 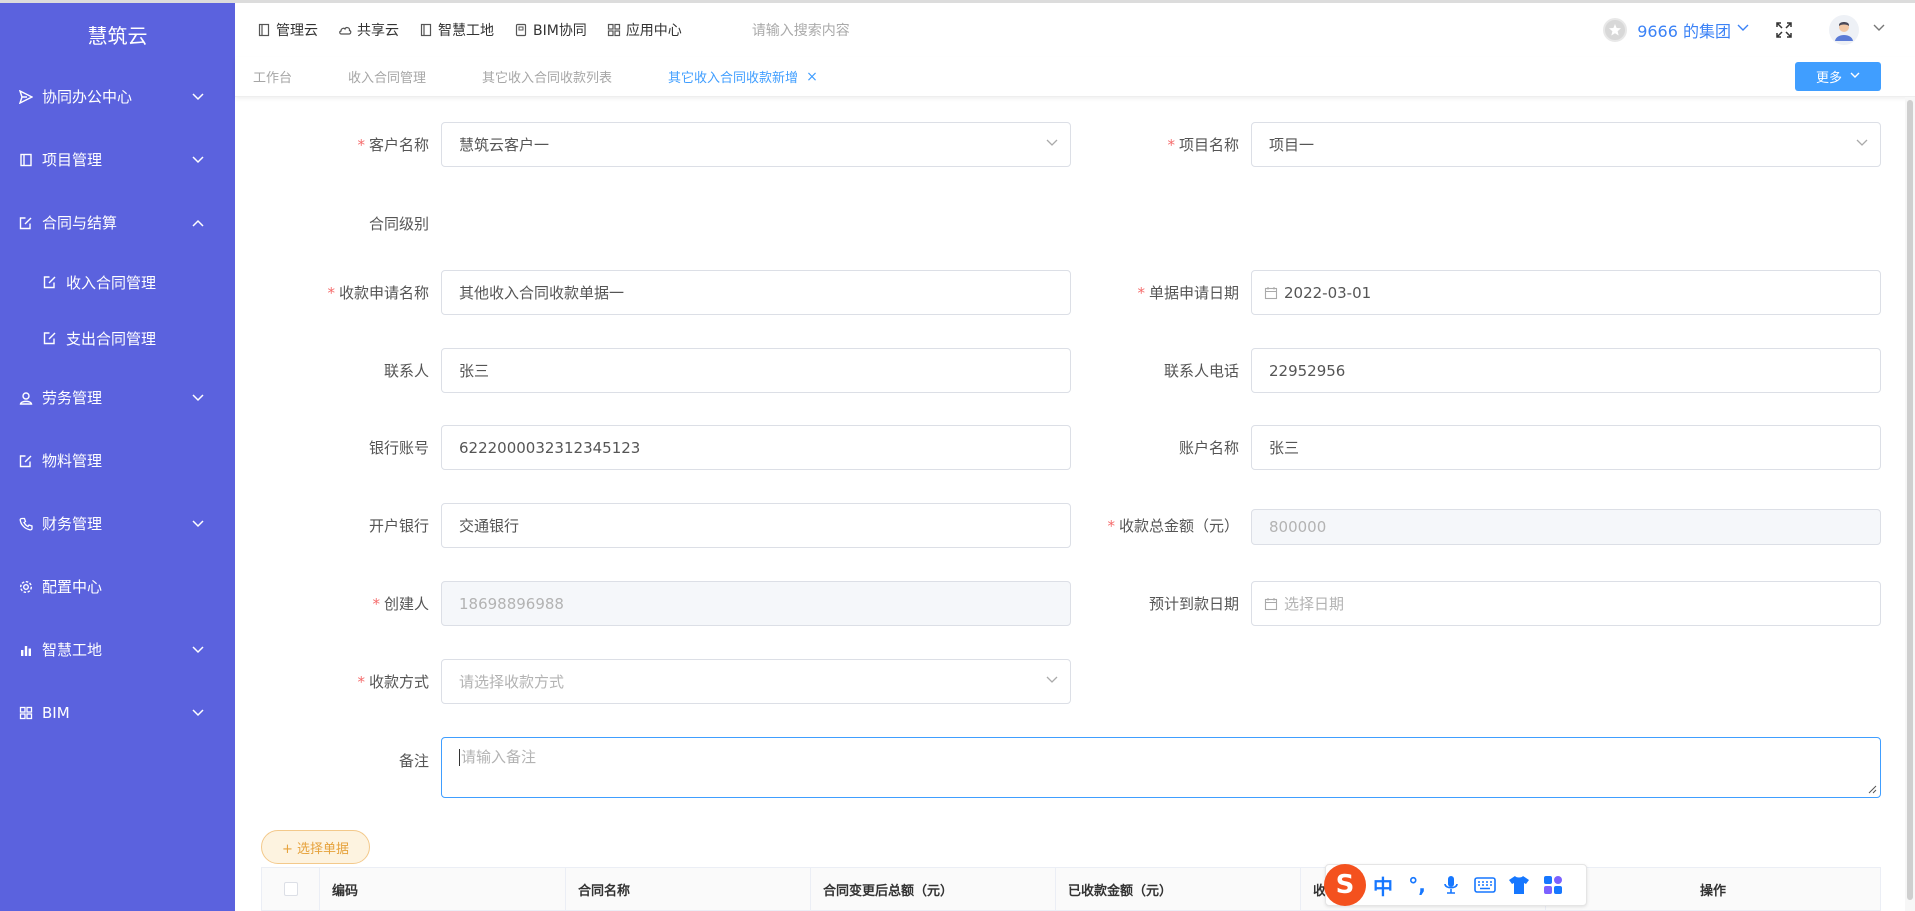 What do you see at coordinates (72, 461) in the screenshot?
I see `sidebar-item-label: 物料管理` at bounding box center [72, 461].